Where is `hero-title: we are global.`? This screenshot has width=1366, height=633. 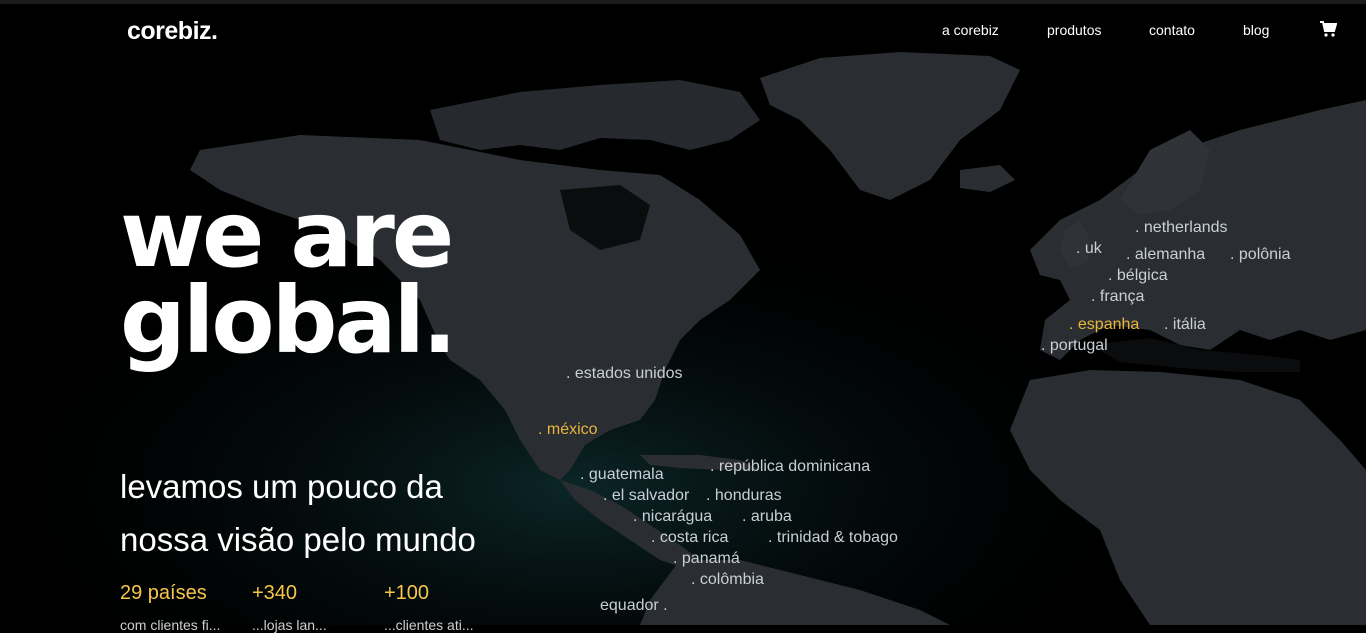
hero-title: we are global. is located at coordinates (288, 278).